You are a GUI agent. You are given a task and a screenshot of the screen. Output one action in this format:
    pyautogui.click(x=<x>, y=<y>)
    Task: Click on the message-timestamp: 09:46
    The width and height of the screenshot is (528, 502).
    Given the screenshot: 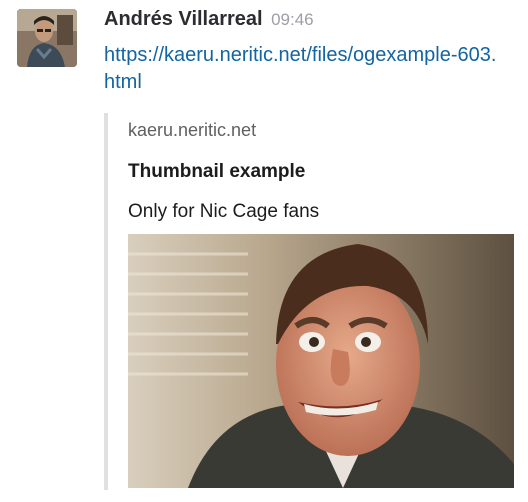 What is the action you would take?
    pyautogui.click(x=292, y=19)
    